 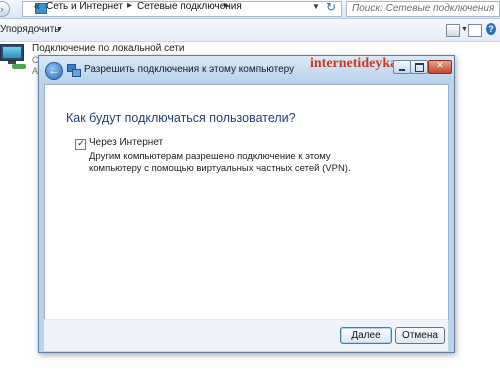 I want to click on search-input: Поиск: Сетевые подключения, so click(x=423, y=9).